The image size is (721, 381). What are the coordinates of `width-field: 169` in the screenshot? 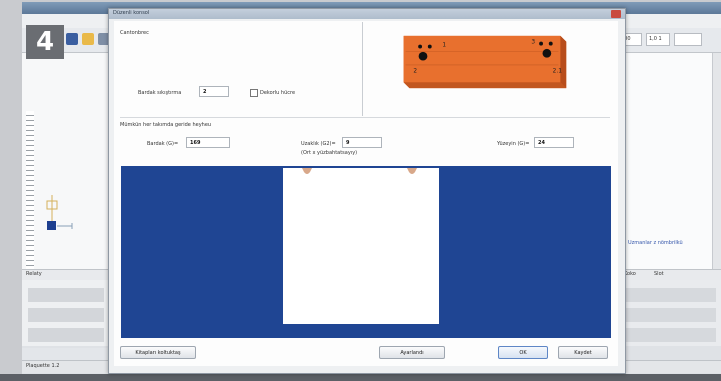 It's located at (208, 142).